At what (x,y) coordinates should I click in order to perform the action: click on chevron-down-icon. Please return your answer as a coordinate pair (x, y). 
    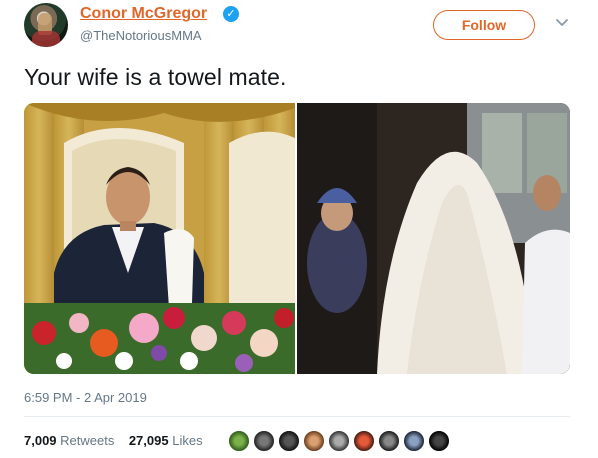
    Looking at the image, I should click on (562, 23).